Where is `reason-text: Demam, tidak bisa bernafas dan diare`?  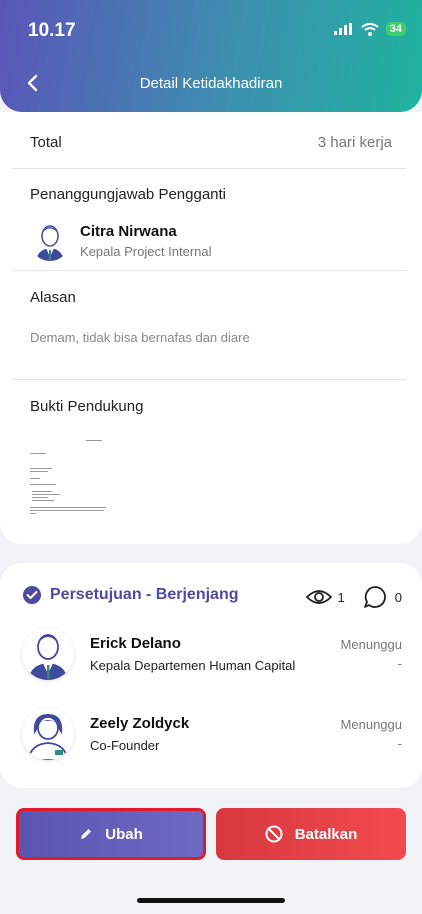
reason-text: Demam, tidak bisa bernafas dan diare is located at coordinates (140, 337).